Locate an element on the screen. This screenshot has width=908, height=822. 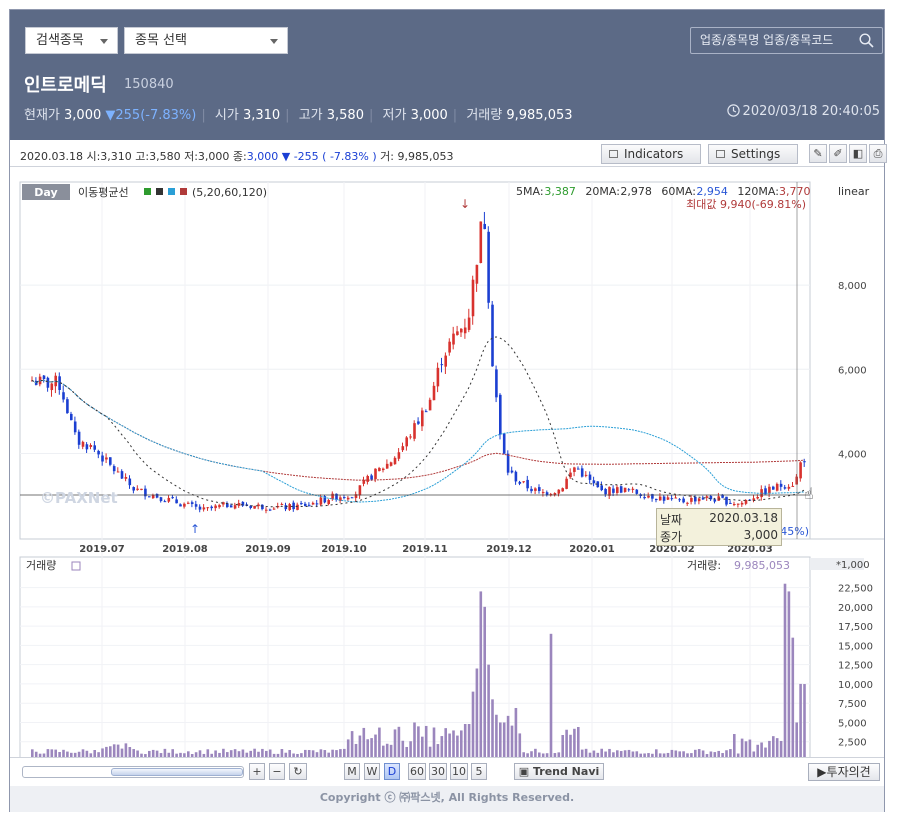
search-placeholder: 업종/종목명 업종/종목코드 is located at coordinates (767, 40).